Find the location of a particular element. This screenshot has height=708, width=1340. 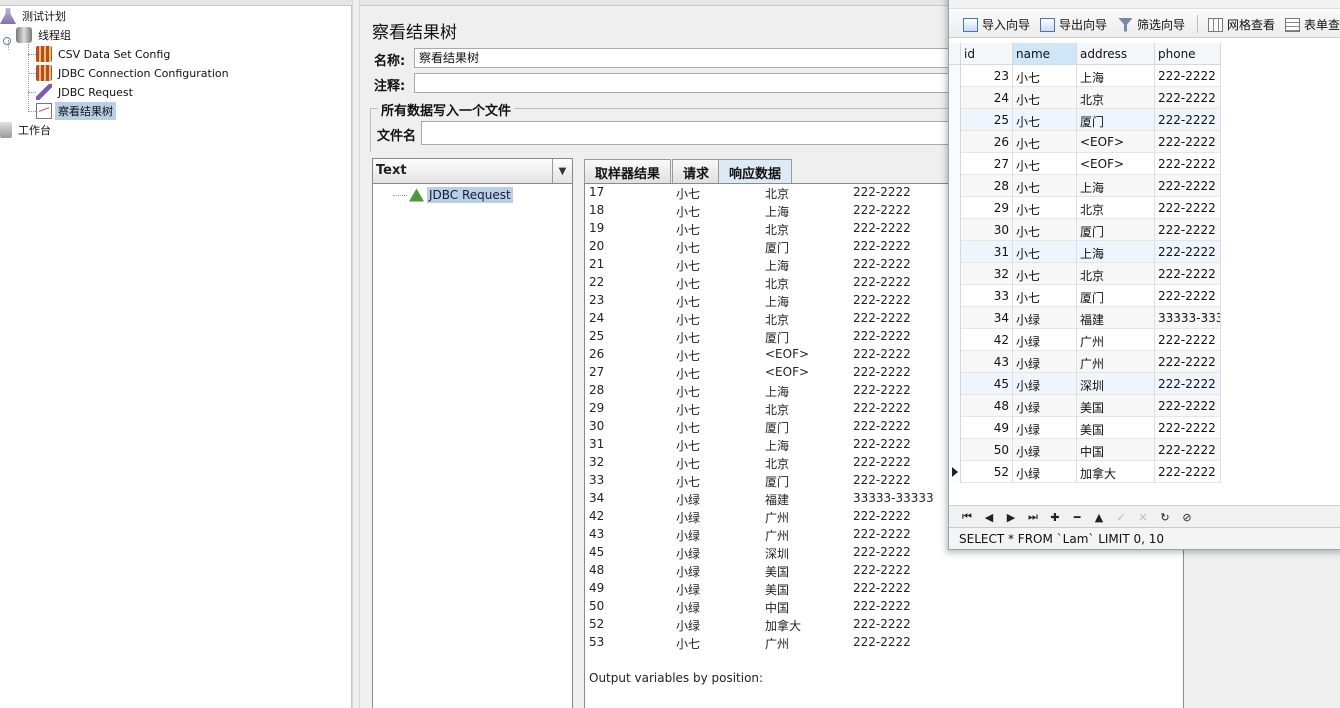

column-header-id: id is located at coordinates (987, 54).